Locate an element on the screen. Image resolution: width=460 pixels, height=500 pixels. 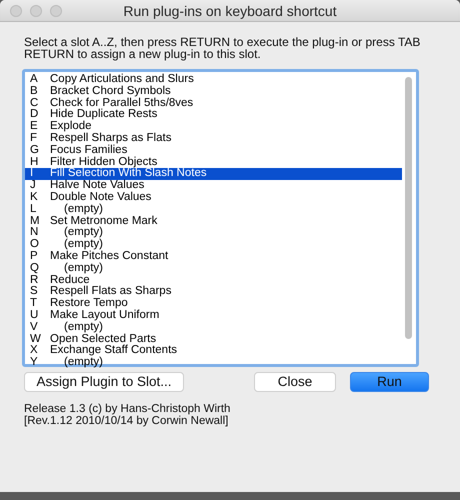
slot-name: Make Pitches Constant is located at coordinates (109, 256).